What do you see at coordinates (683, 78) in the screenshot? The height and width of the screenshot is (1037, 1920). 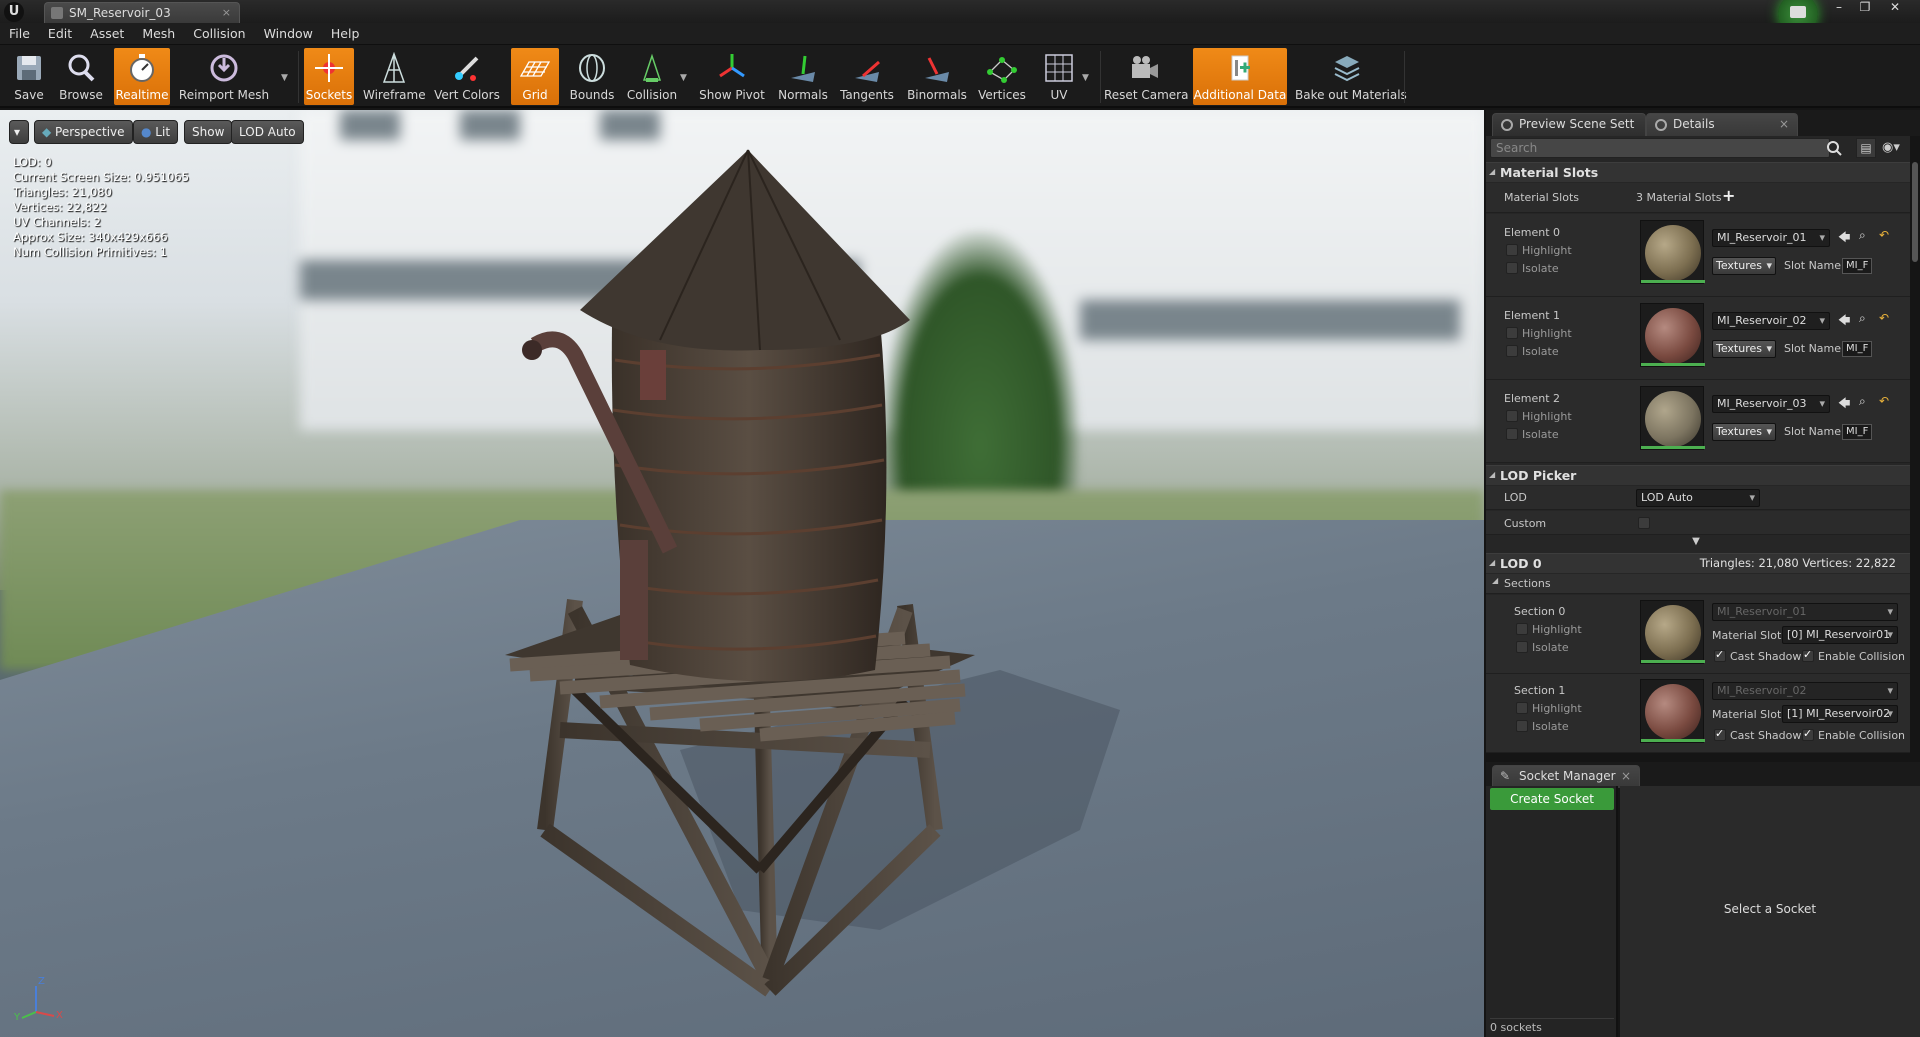 I see `collision-dropdown-icon: ▼` at bounding box center [683, 78].